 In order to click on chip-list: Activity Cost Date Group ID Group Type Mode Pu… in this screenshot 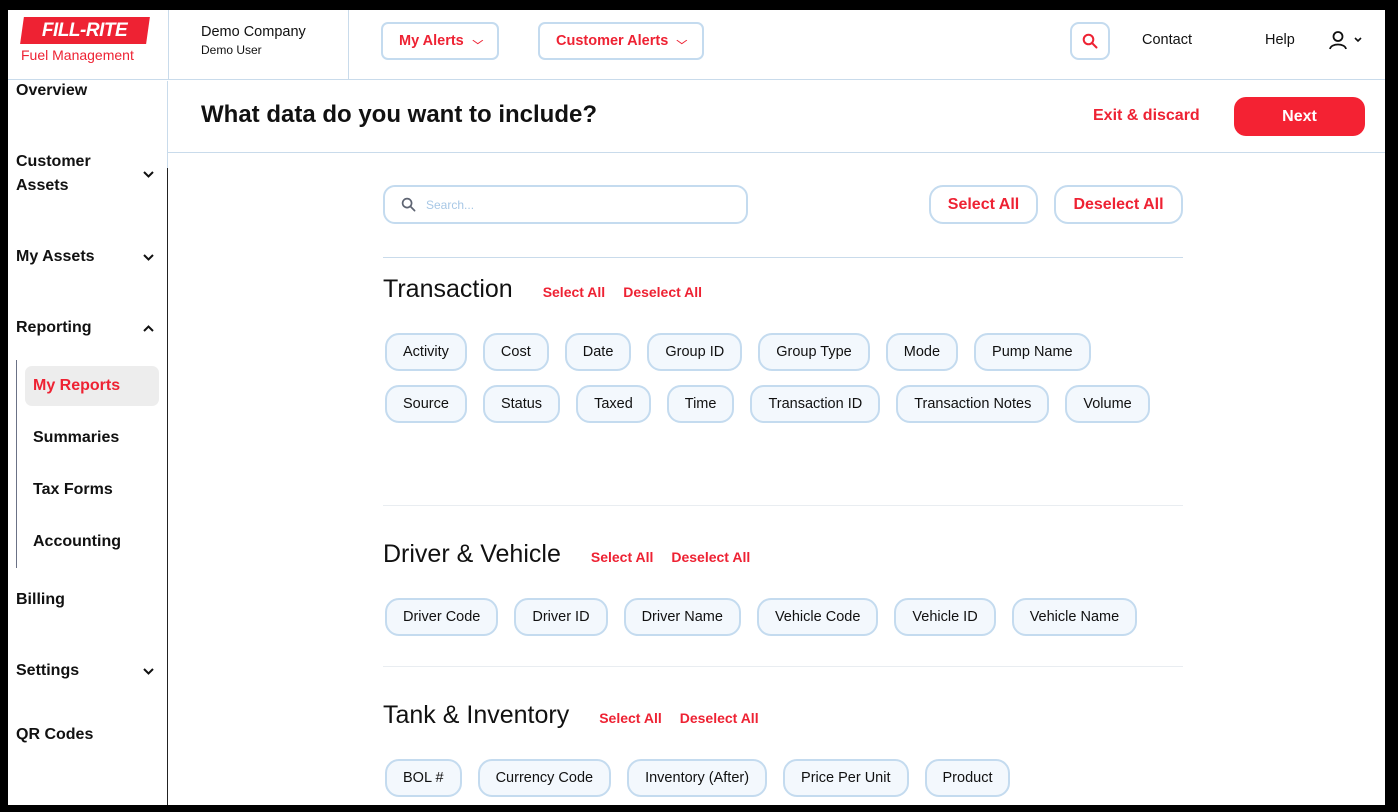, I will do `click(785, 378)`.